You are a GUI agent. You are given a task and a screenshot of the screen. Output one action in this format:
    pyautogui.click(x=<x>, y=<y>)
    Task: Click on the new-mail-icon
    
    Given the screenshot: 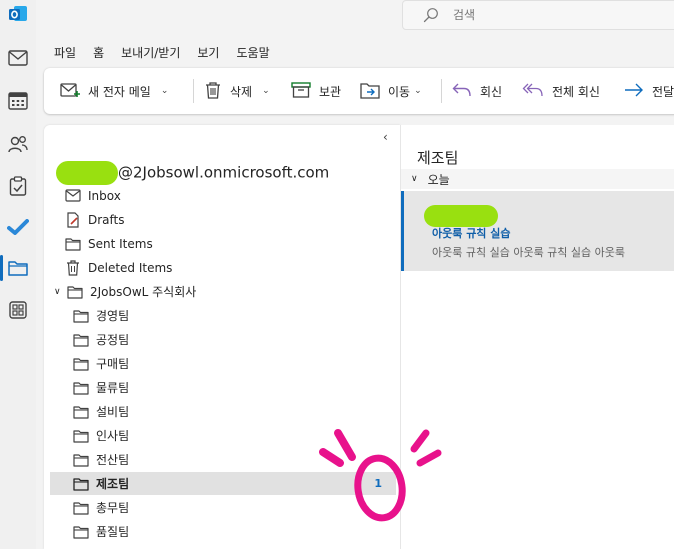 What is the action you would take?
    pyautogui.click(x=74, y=91)
    